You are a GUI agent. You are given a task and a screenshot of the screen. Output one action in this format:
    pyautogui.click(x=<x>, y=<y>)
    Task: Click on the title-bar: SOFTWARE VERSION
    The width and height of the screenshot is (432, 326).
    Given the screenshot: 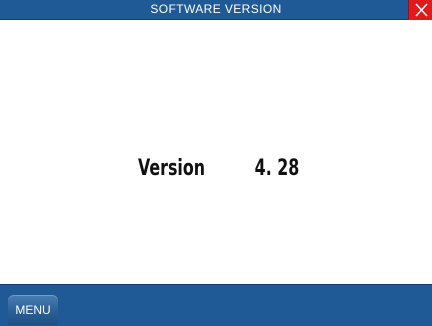 What is the action you would take?
    pyautogui.click(x=216, y=10)
    